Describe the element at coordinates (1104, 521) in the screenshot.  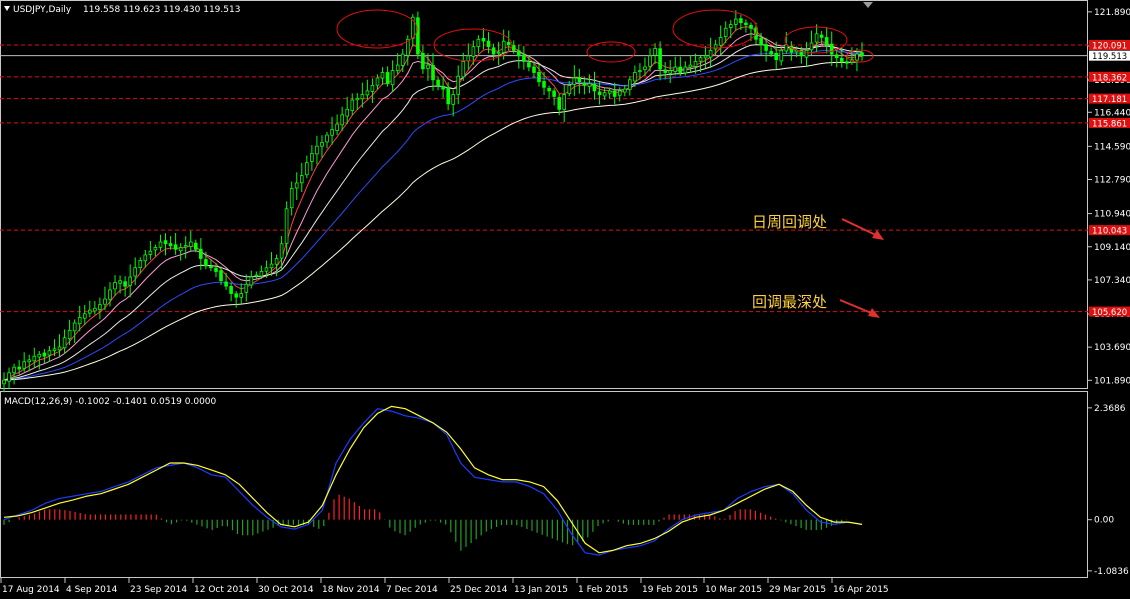
I see `macd-tick-label: 0.00` at that location.